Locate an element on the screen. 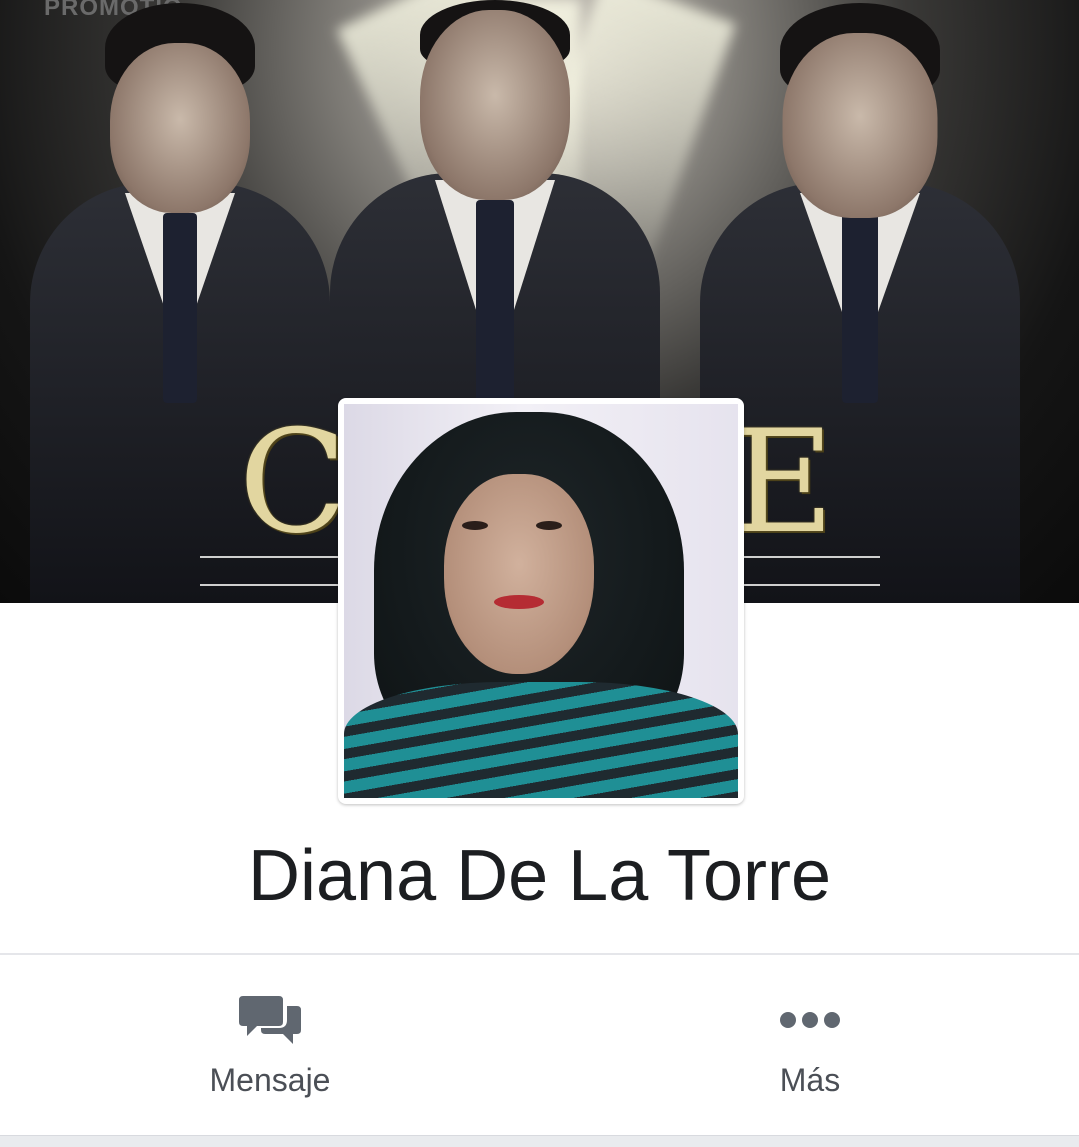 This screenshot has width=1079, height=1147. profile-name: Diana De La Torre is located at coordinates (539, 876).